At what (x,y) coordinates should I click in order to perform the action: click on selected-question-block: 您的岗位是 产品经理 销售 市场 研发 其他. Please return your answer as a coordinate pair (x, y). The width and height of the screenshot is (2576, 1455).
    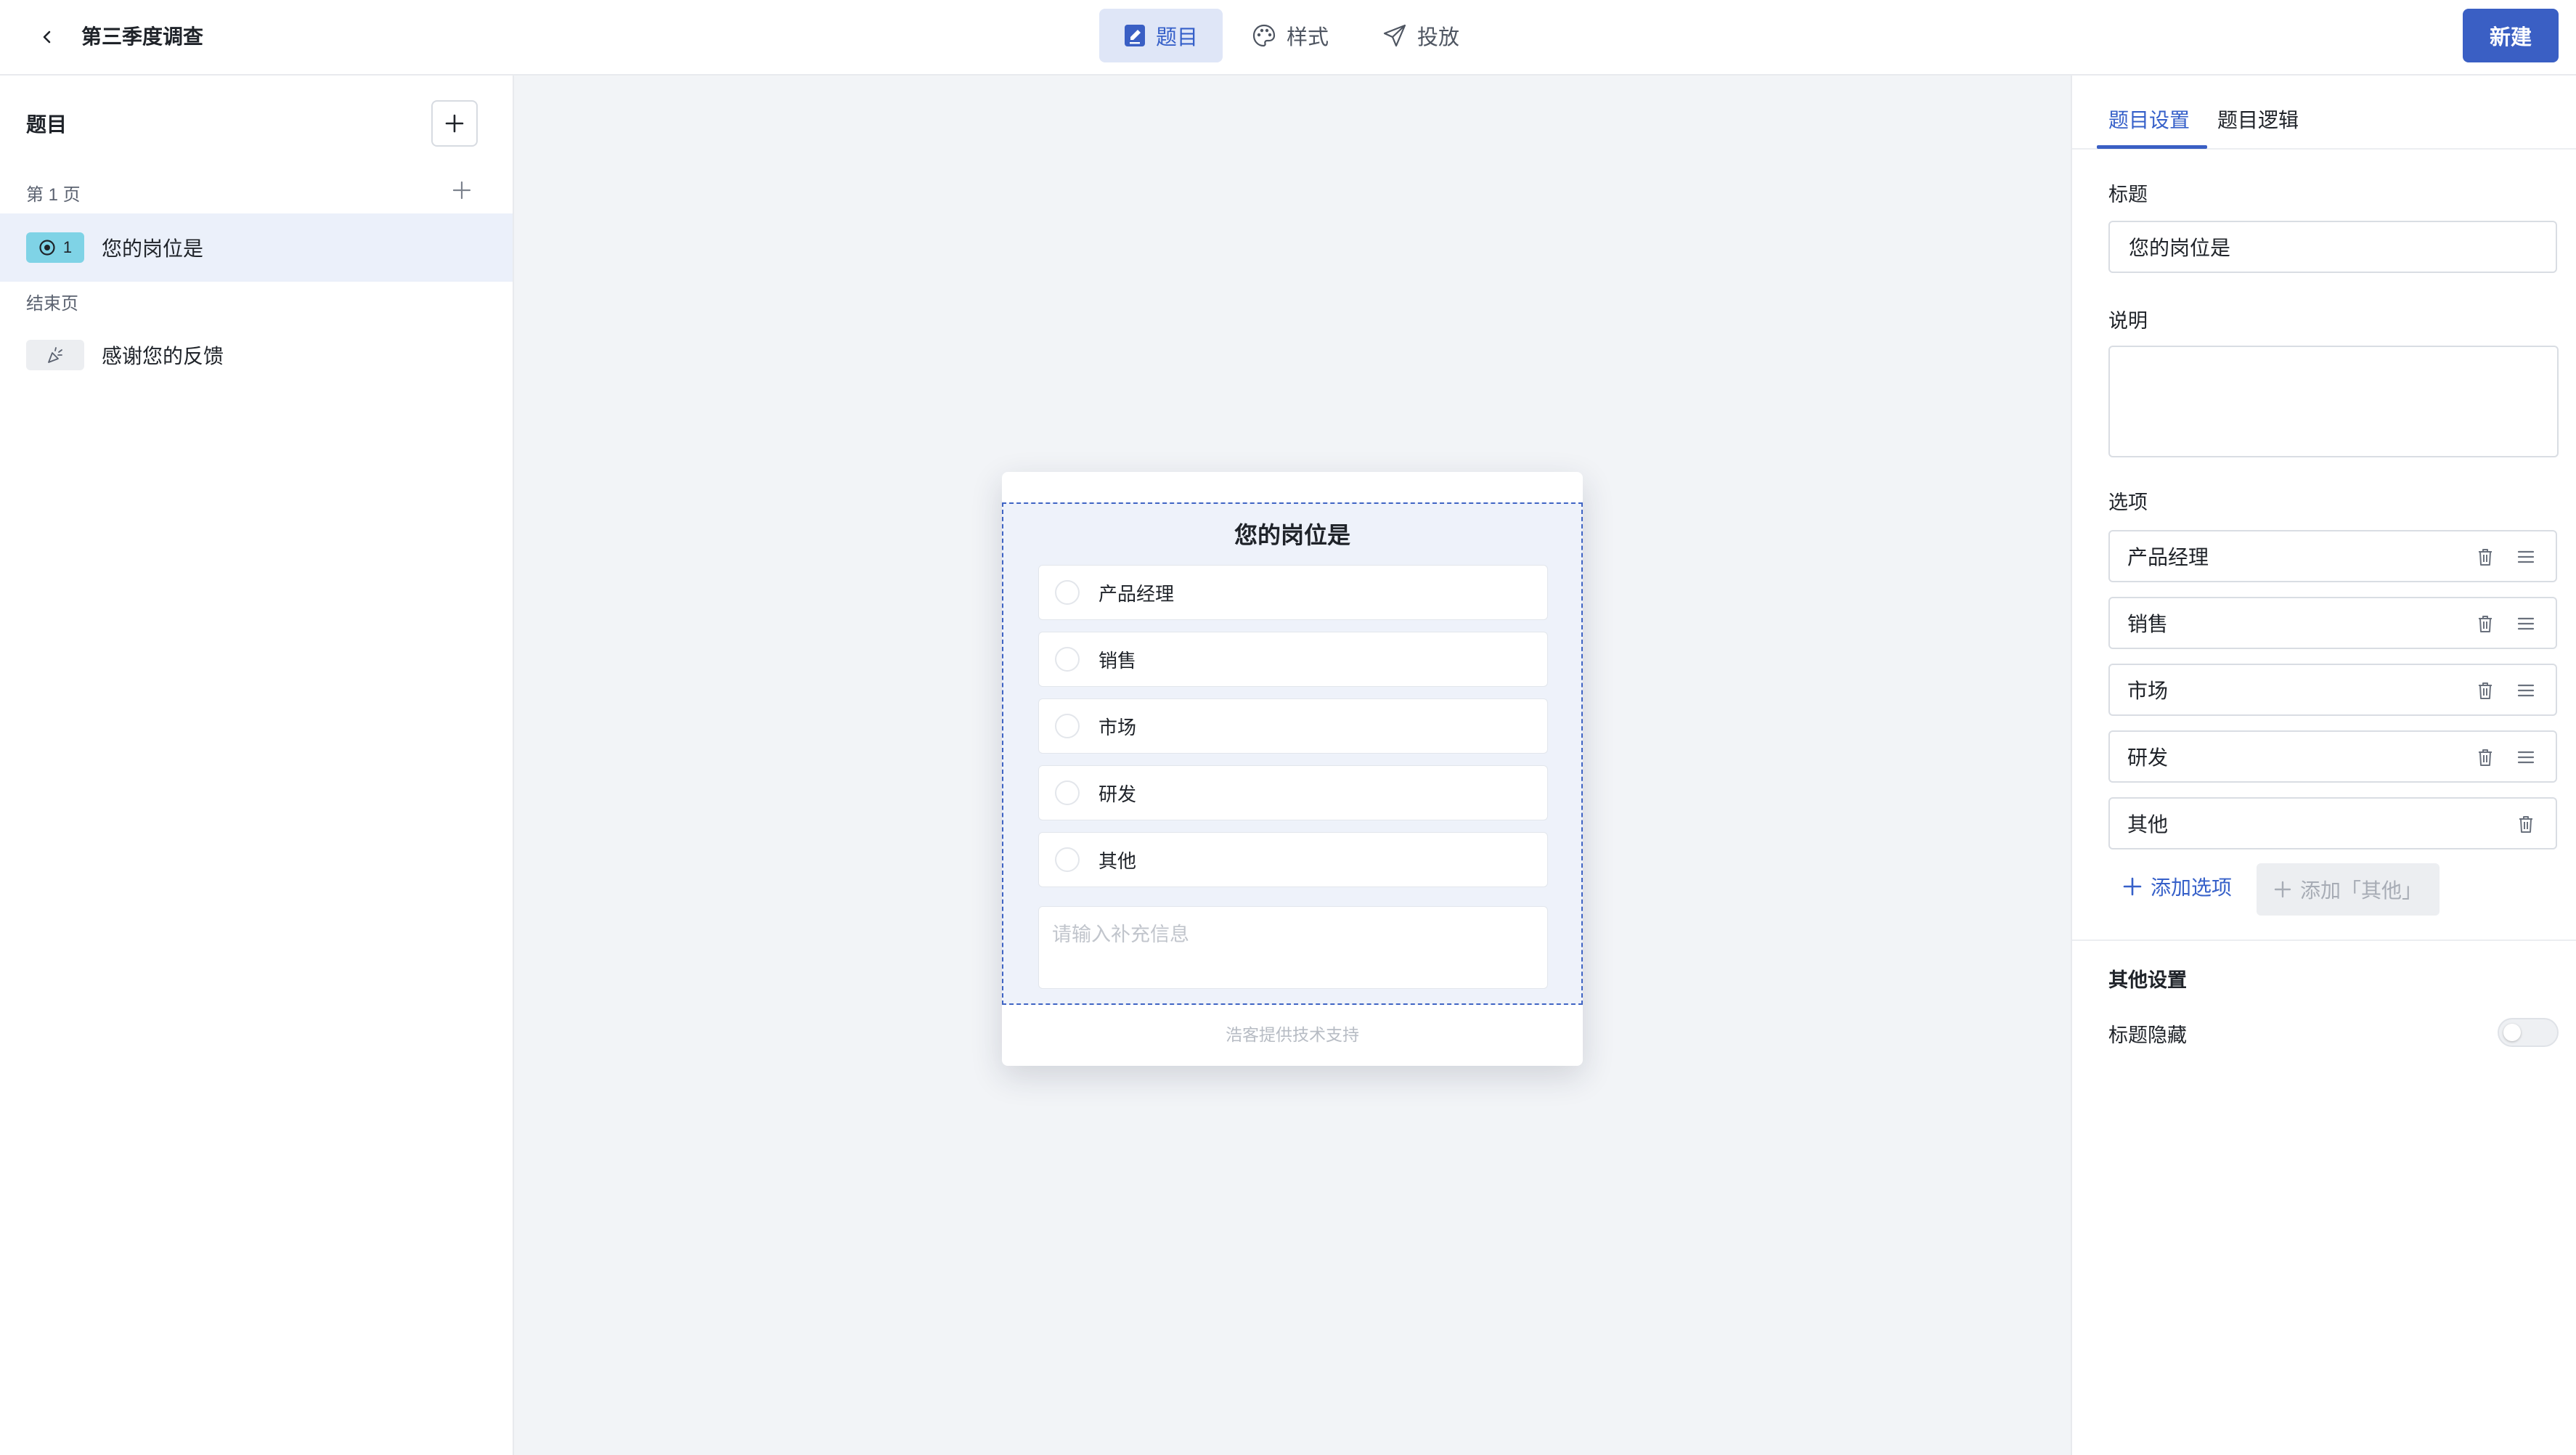
    Looking at the image, I should click on (1292, 754).